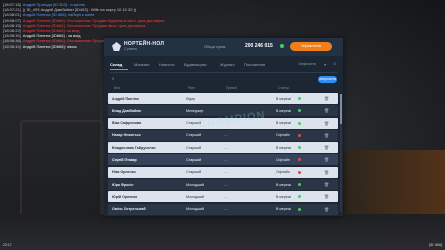 Image resolution: width=445 pixels, height=250 pixels. What do you see at coordinates (223, 148) in the screenshot?
I see `member-row: Владислава Гайдученко Старший — В мережі 🗑` at bounding box center [223, 148].